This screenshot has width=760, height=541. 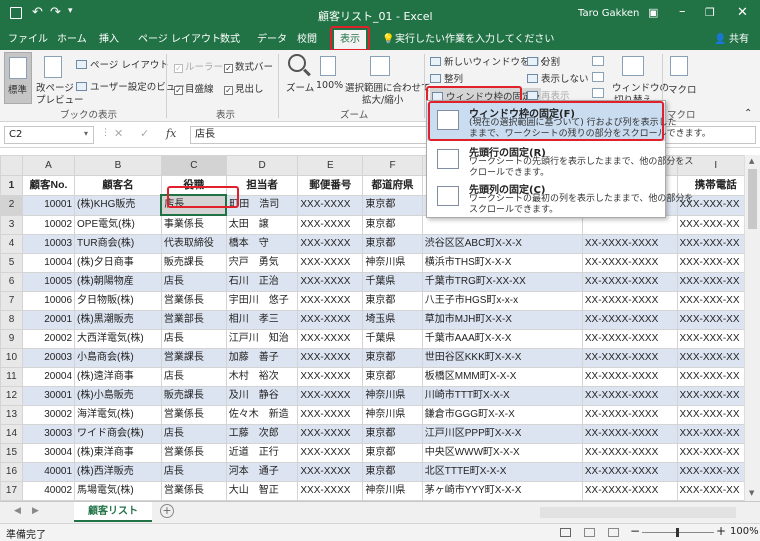 What do you see at coordinates (118, 358) in the screenshot?
I see `table-cell: 小島商会(株)` at bounding box center [118, 358].